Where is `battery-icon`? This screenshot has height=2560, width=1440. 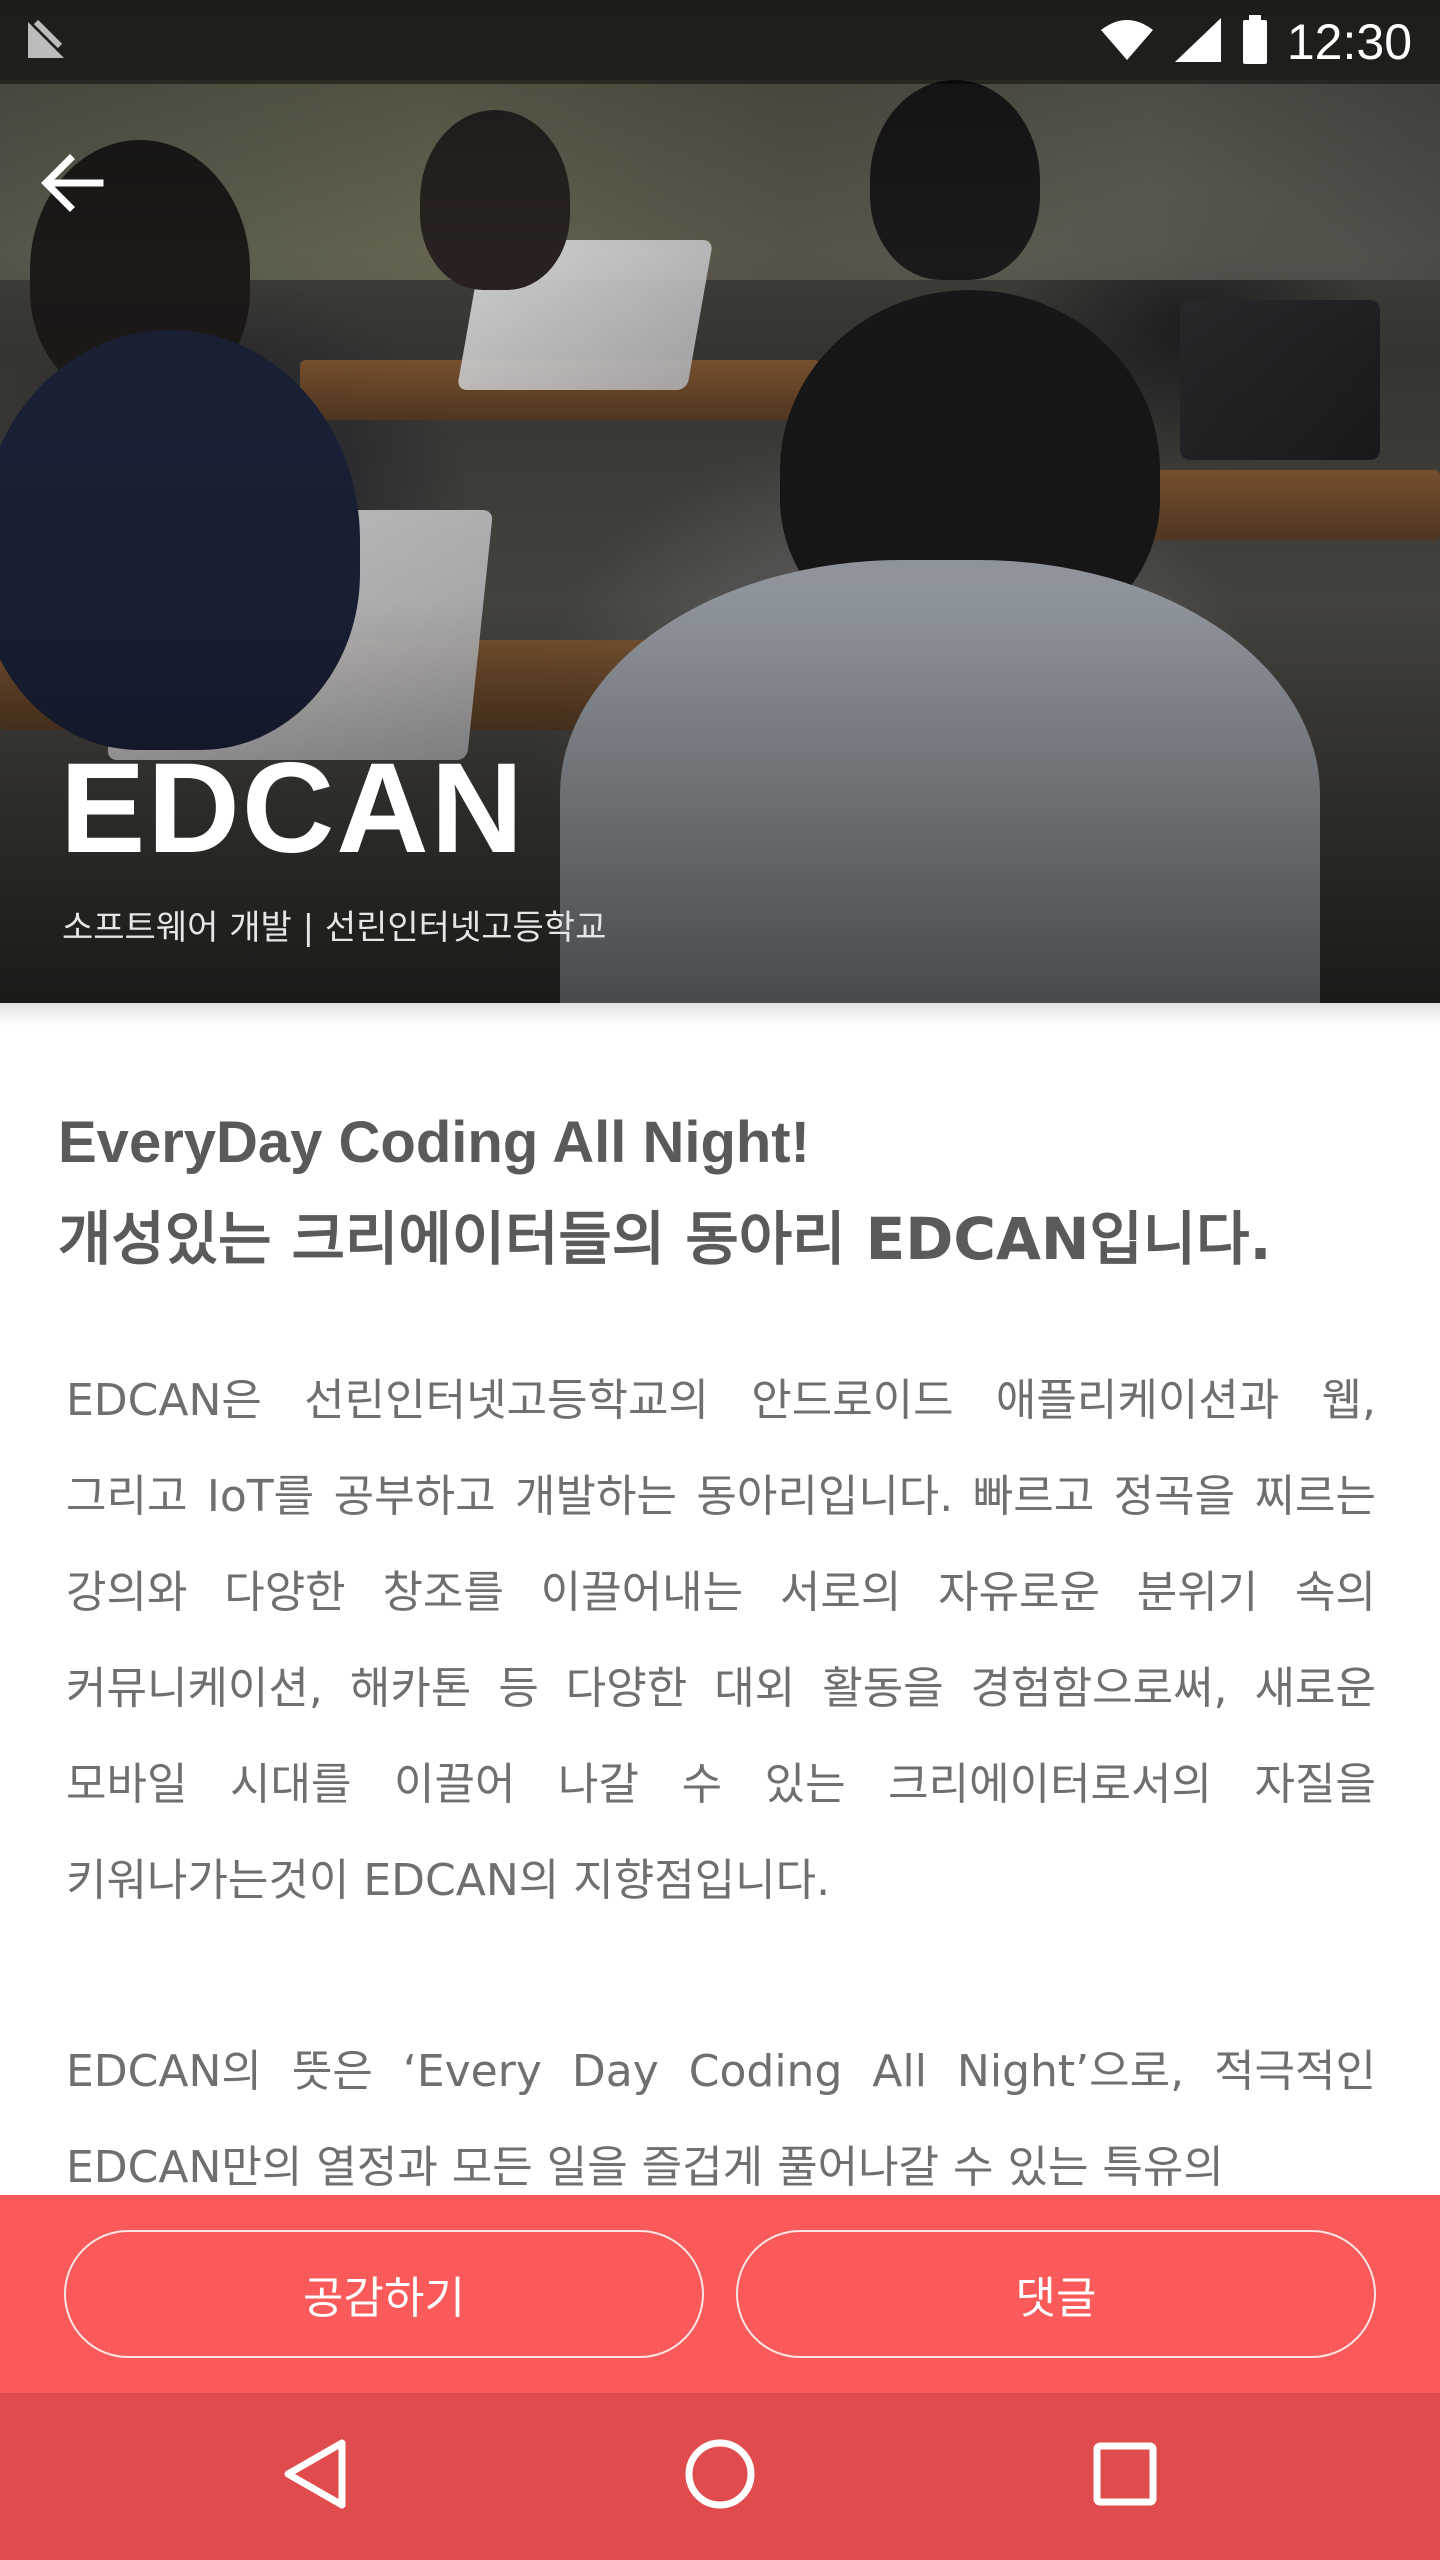
battery-icon is located at coordinates (1255, 42).